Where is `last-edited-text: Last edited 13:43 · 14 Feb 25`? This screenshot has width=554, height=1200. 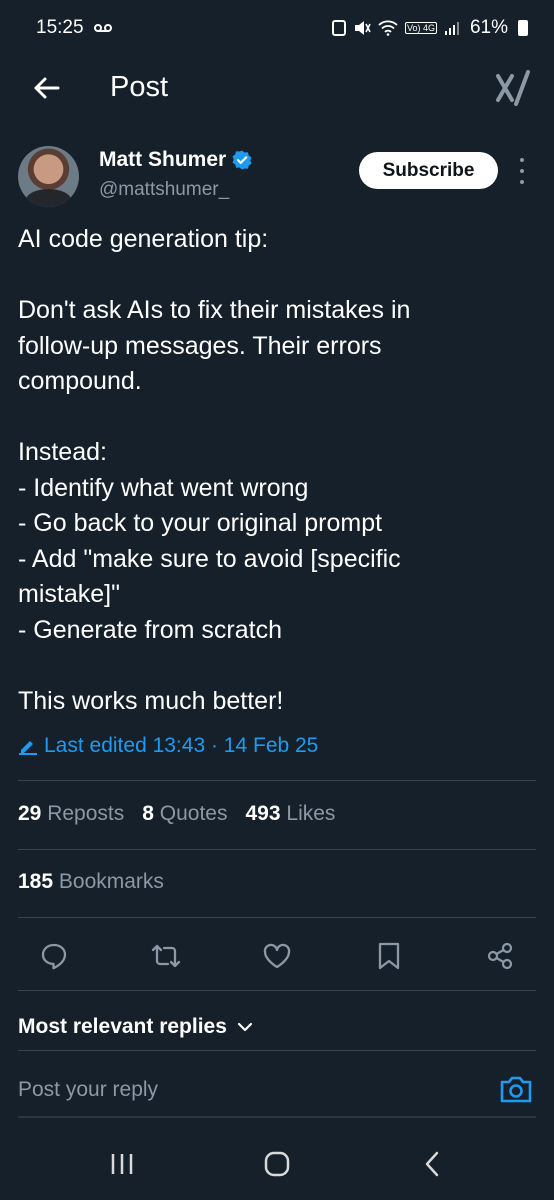
last-edited-text: Last edited 13:43 · 14 Feb 25 is located at coordinates (181, 745).